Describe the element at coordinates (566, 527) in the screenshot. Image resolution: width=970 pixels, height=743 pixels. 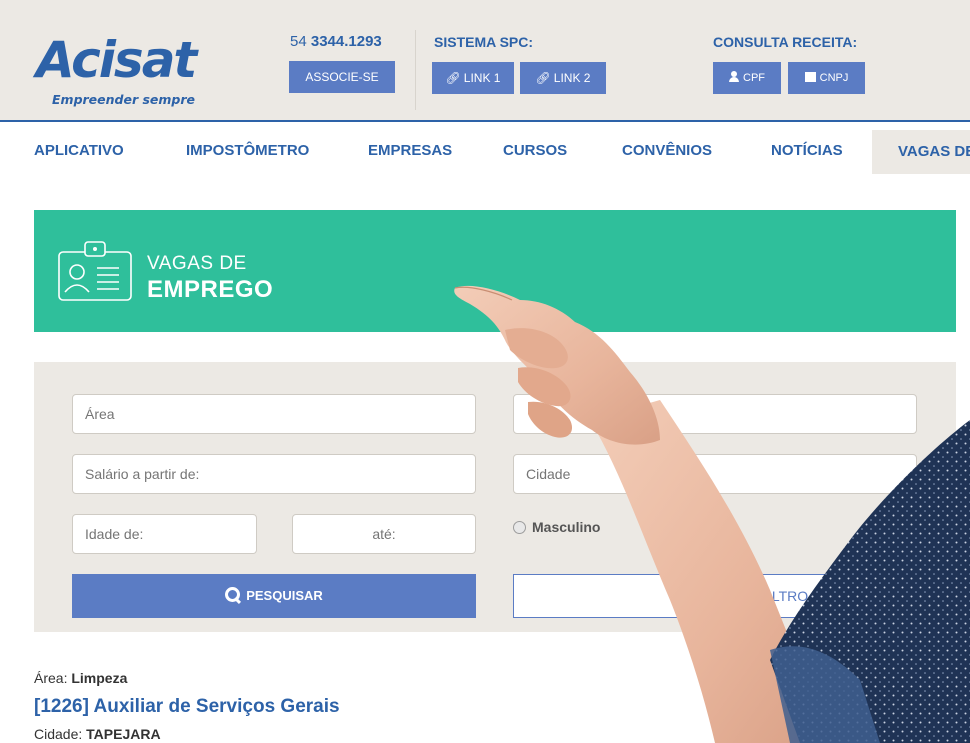
I see `male-label: Masculino` at that location.